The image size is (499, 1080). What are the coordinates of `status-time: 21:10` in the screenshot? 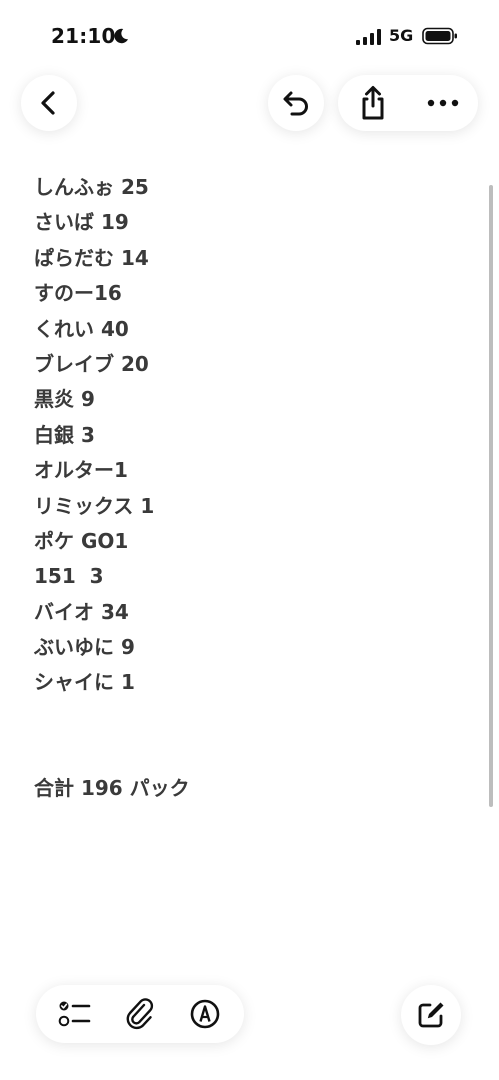 It's located at (83, 36).